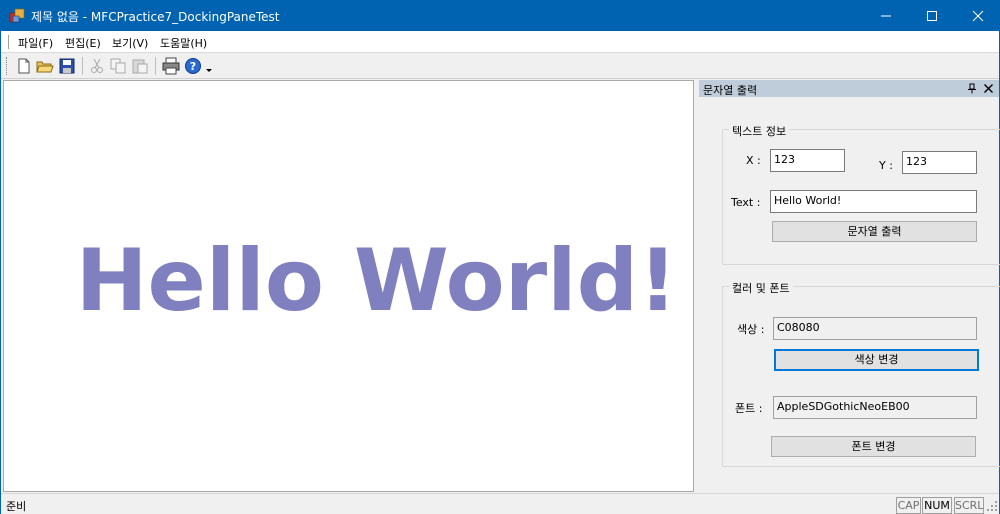 This screenshot has height=514, width=1000. What do you see at coordinates (751, 329) in the screenshot?
I see `color-label: 색상 :` at bounding box center [751, 329].